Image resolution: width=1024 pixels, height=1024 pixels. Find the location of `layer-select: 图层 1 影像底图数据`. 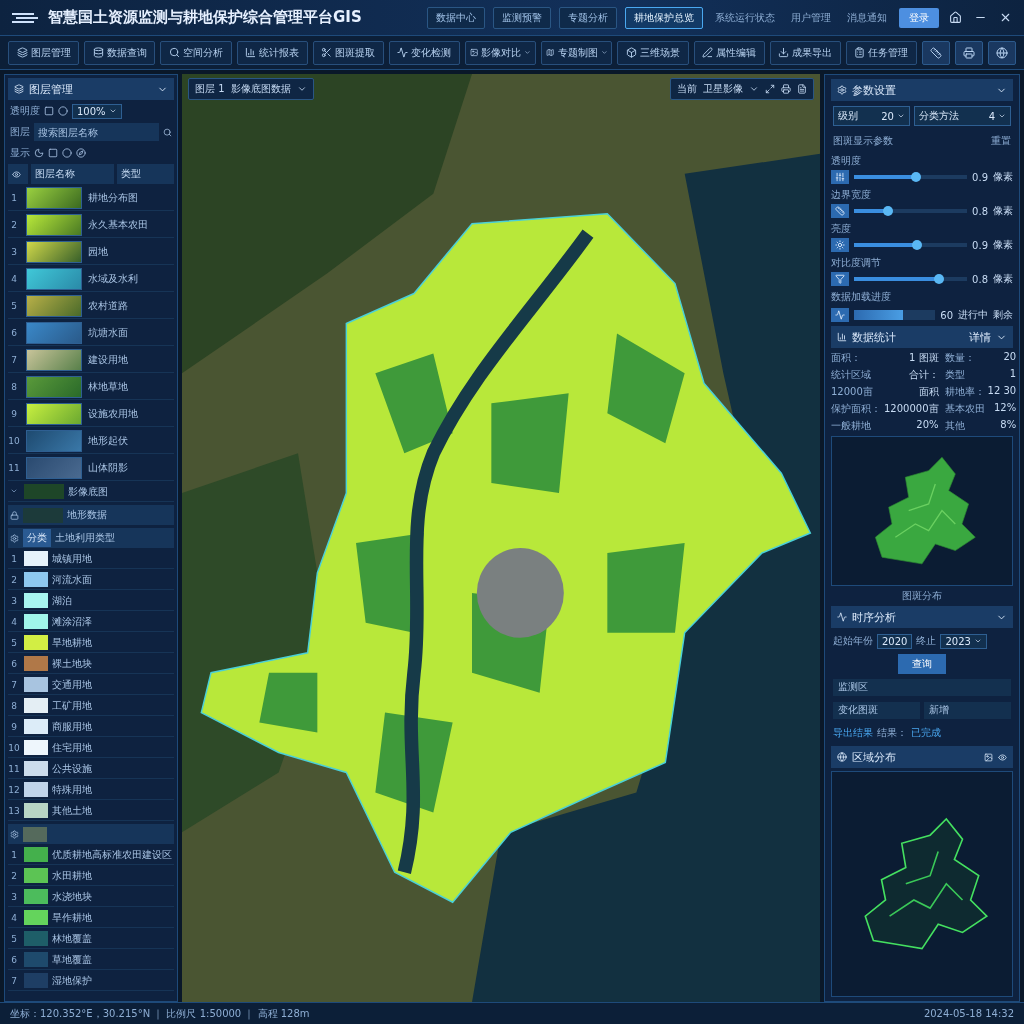

layer-select: 图层 1 影像底图数据 is located at coordinates (251, 89).